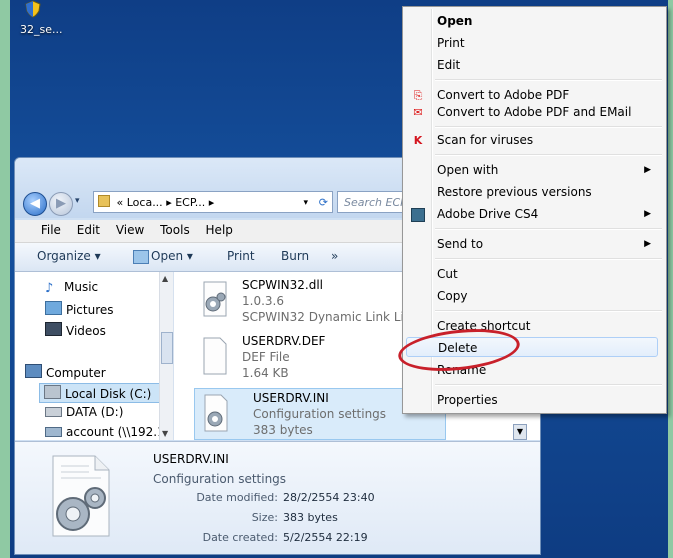  Describe the element at coordinates (334, 256) in the screenshot. I see `more-commands-button: »` at that location.